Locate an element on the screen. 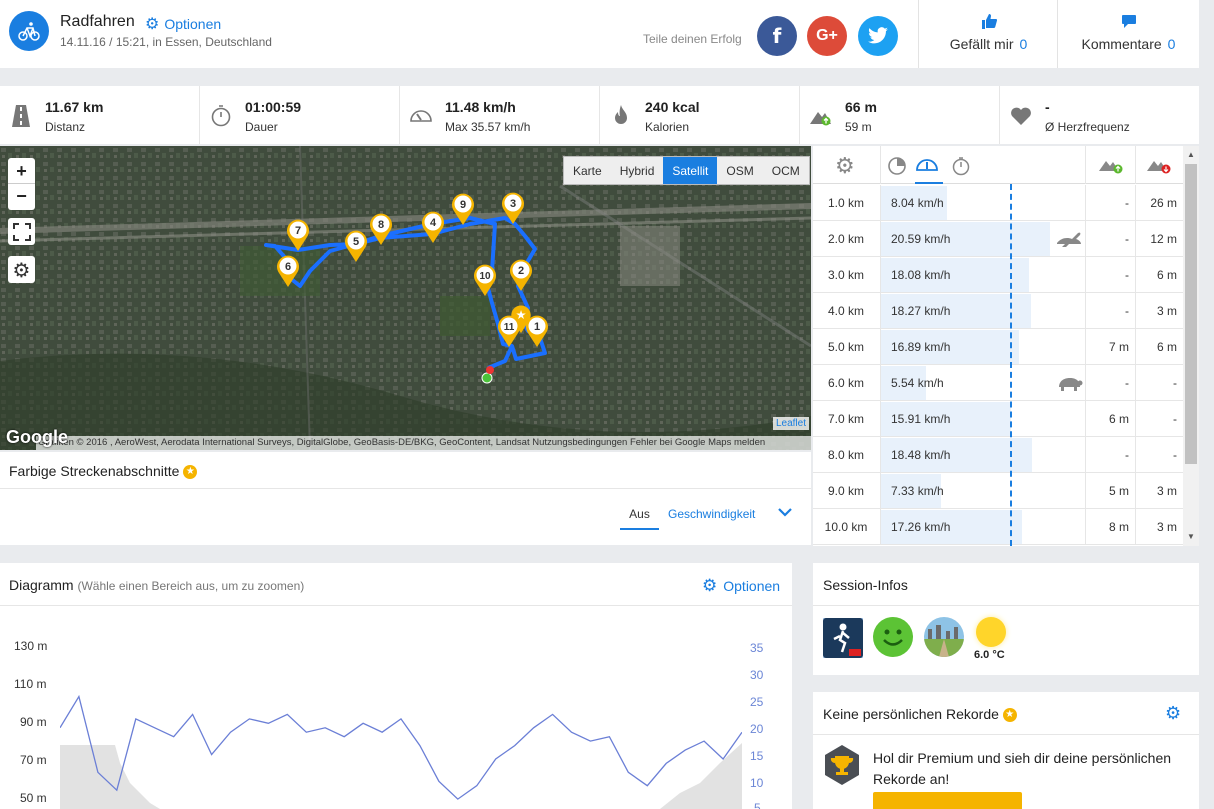  elevation-area is located at coordinates (110, 777).